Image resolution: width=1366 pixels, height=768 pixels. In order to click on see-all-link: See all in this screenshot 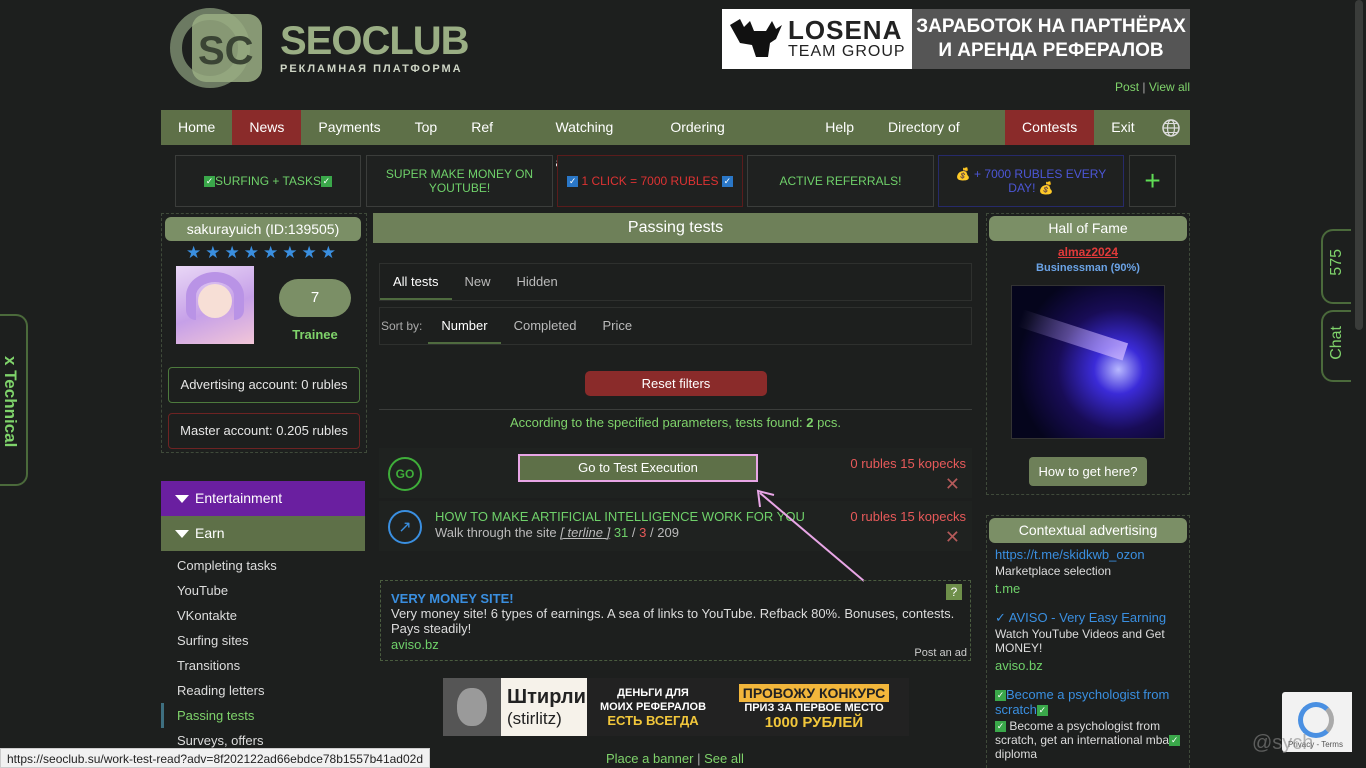, I will do `click(724, 758)`.